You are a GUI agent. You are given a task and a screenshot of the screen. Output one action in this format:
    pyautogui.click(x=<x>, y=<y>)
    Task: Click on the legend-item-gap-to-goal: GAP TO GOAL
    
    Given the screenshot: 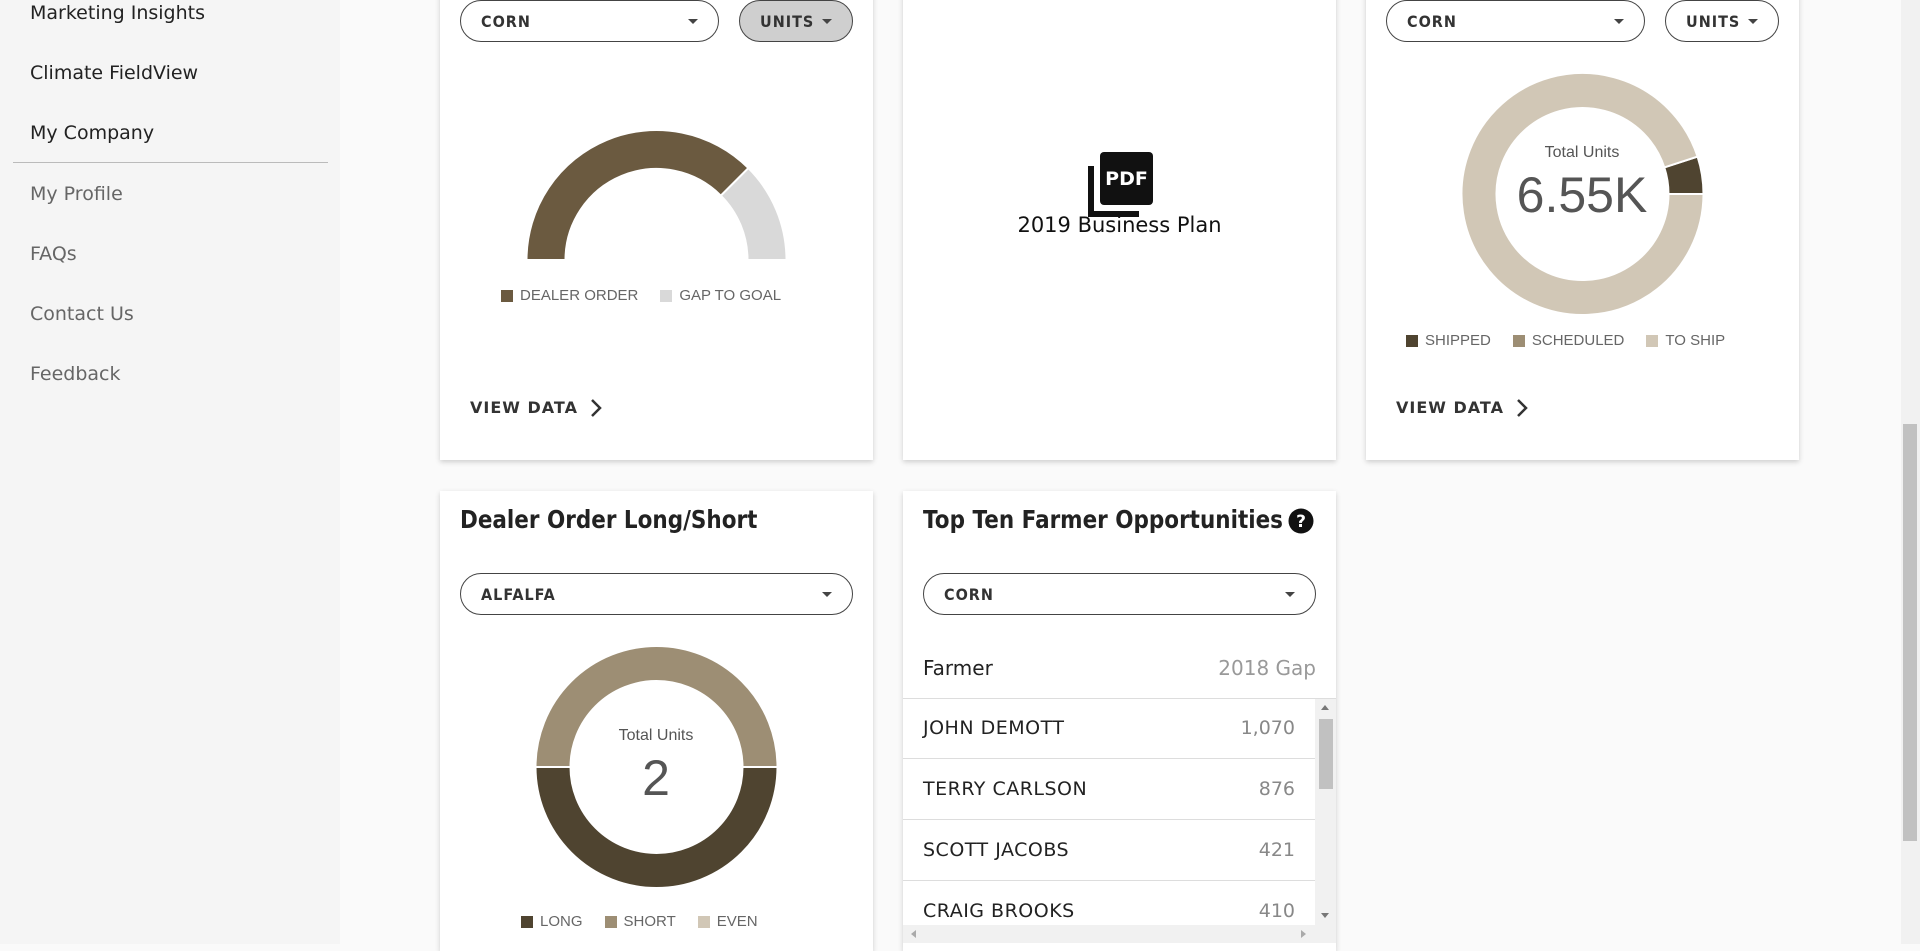 What is the action you would take?
    pyautogui.click(x=720, y=295)
    